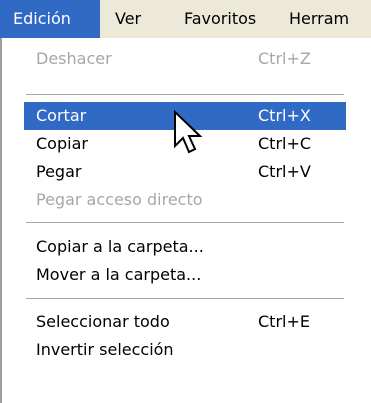  I want to click on menu-bar: Edición Ver Favoritos Herram, so click(185, 19).